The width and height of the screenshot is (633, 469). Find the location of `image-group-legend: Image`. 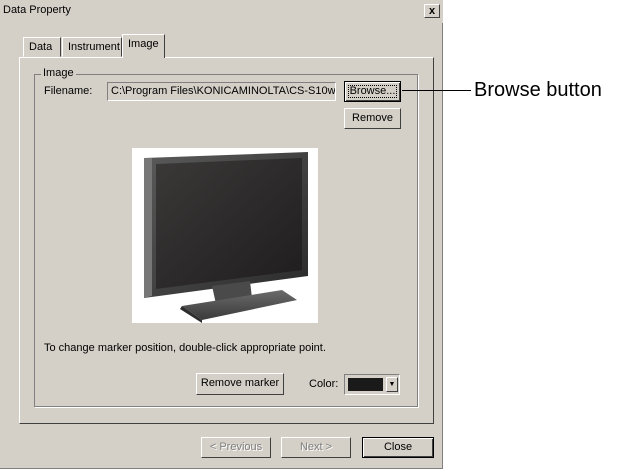

image-group-legend: Image is located at coordinates (58, 73).